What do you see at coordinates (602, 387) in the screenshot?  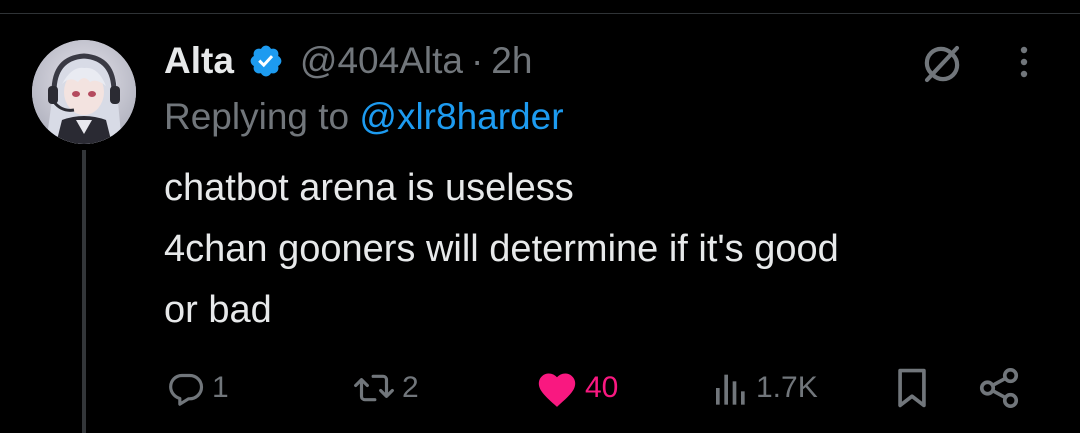 I see `like-count: 40` at bounding box center [602, 387].